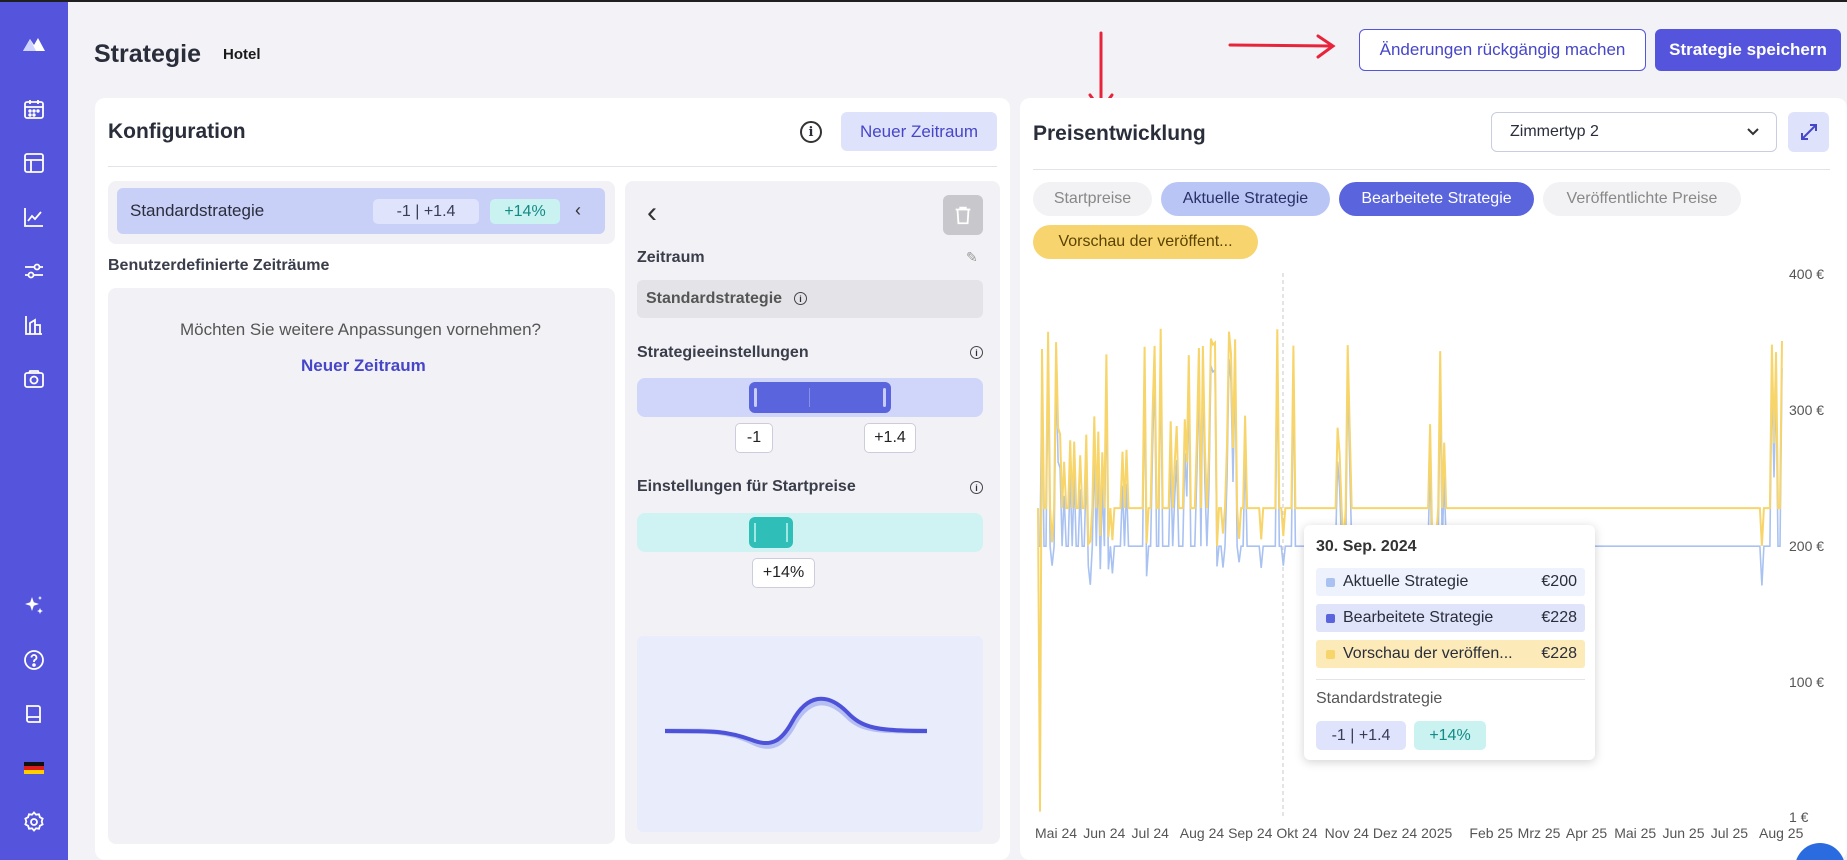 This screenshot has height=860, width=1847. Describe the element at coordinates (1330, 654) in the screenshot. I see `legend-swatch-preview` at that location.